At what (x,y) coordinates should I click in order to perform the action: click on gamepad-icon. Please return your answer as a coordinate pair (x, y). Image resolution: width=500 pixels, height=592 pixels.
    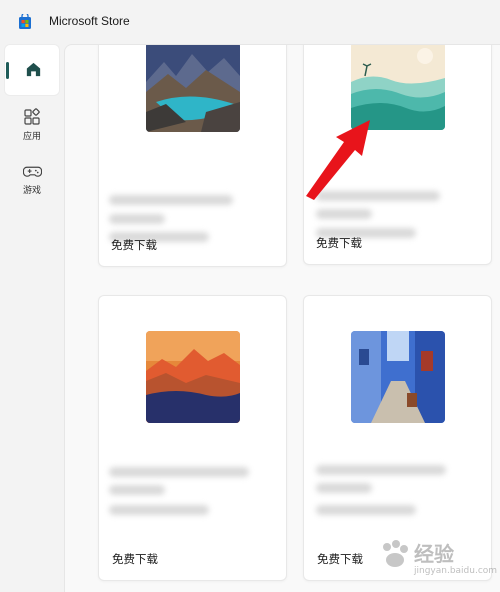
    Looking at the image, I should click on (32, 171).